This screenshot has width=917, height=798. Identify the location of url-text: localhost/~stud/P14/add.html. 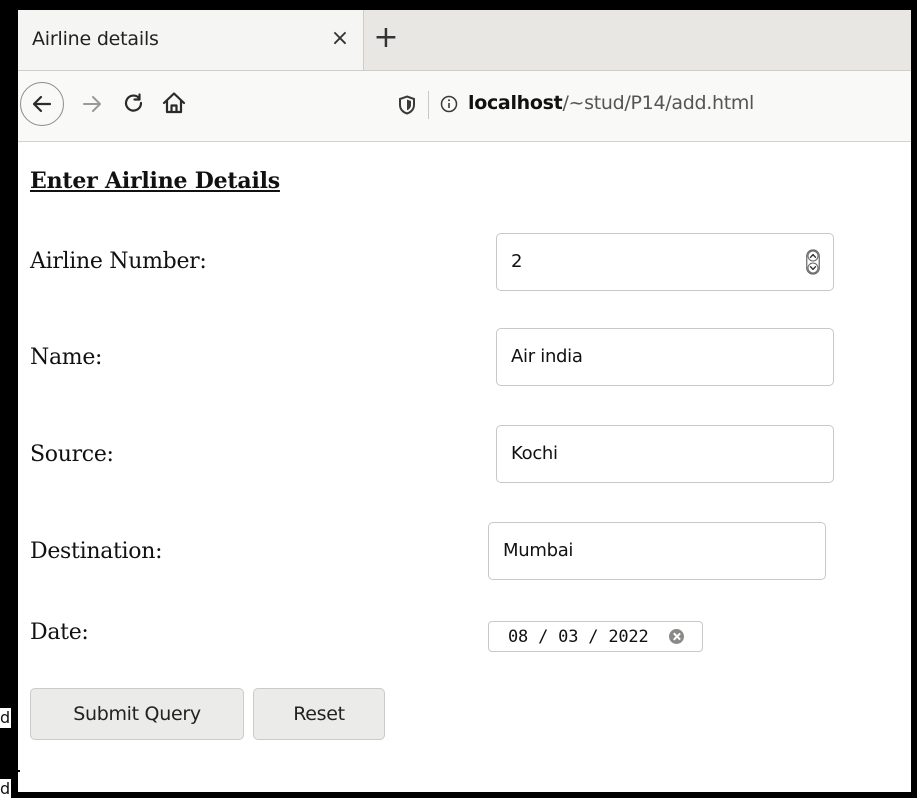
(611, 103).